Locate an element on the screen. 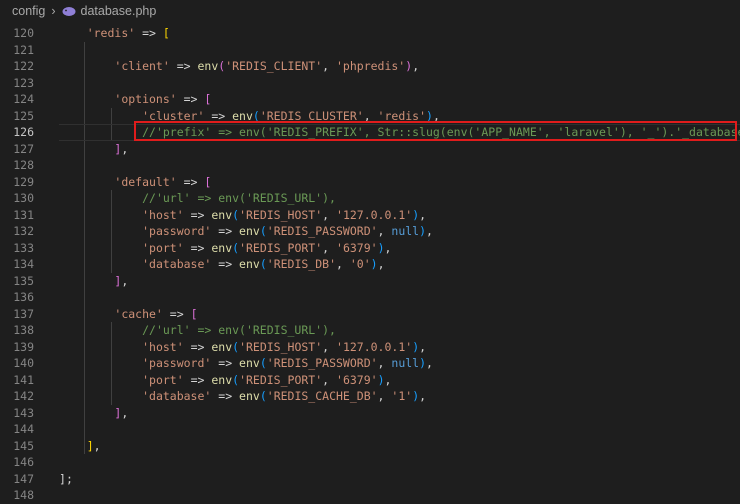 Image resolution: width=740 pixels, height=504 pixels. code-token: 'REDIS_PORT' is located at coordinates (281, 379).